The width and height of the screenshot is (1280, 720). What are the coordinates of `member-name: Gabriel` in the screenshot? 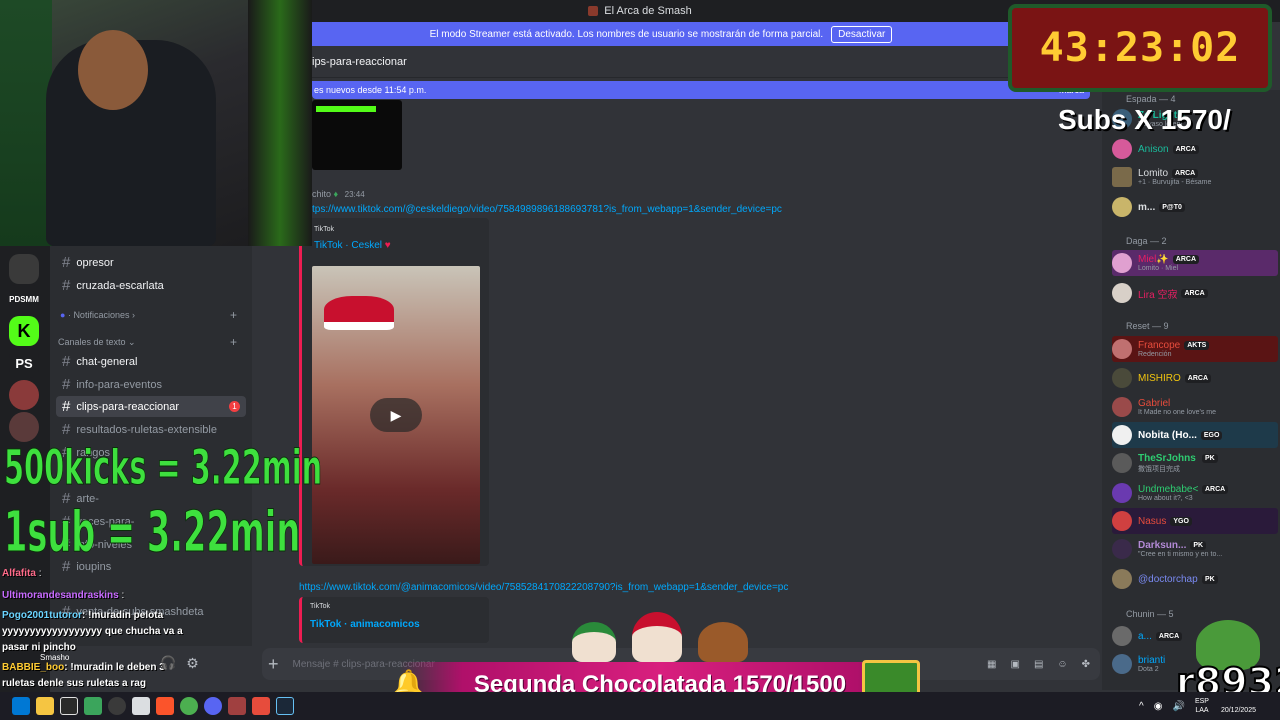 It's located at (1154, 403).